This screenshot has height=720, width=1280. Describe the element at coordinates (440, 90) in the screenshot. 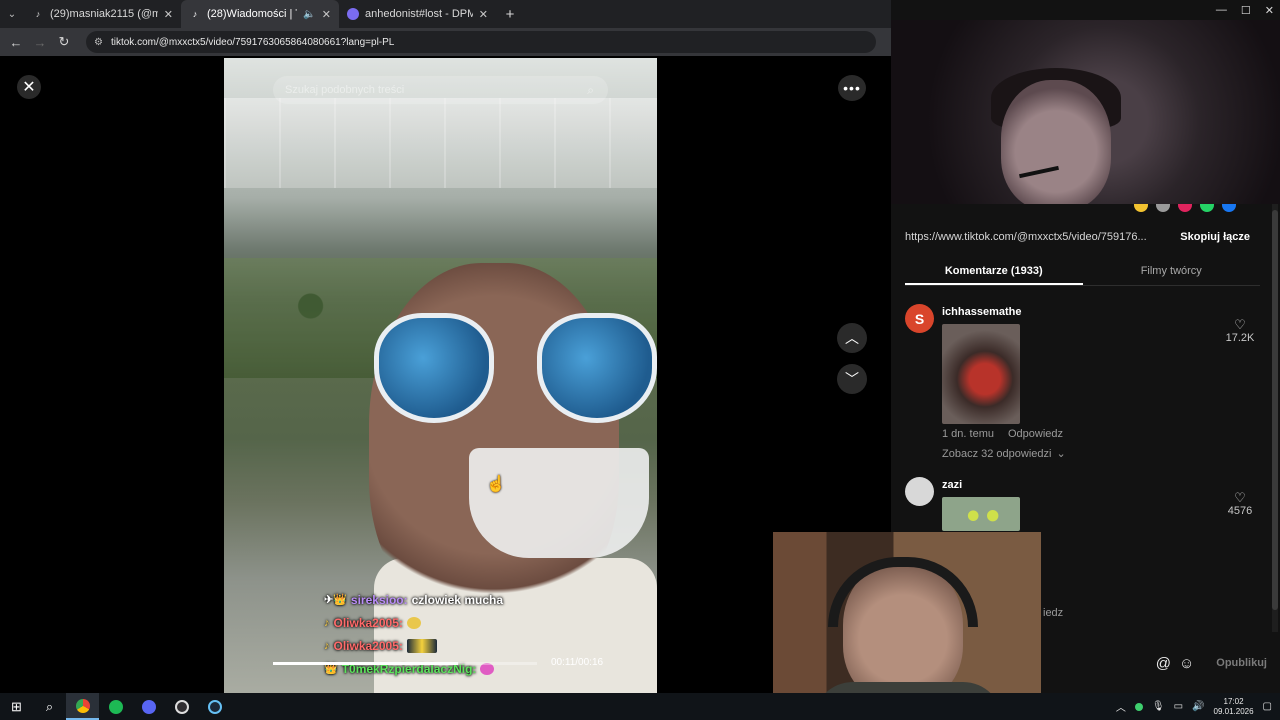

I see `search-input: Szukaj podobnych treści ⌕` at that location.